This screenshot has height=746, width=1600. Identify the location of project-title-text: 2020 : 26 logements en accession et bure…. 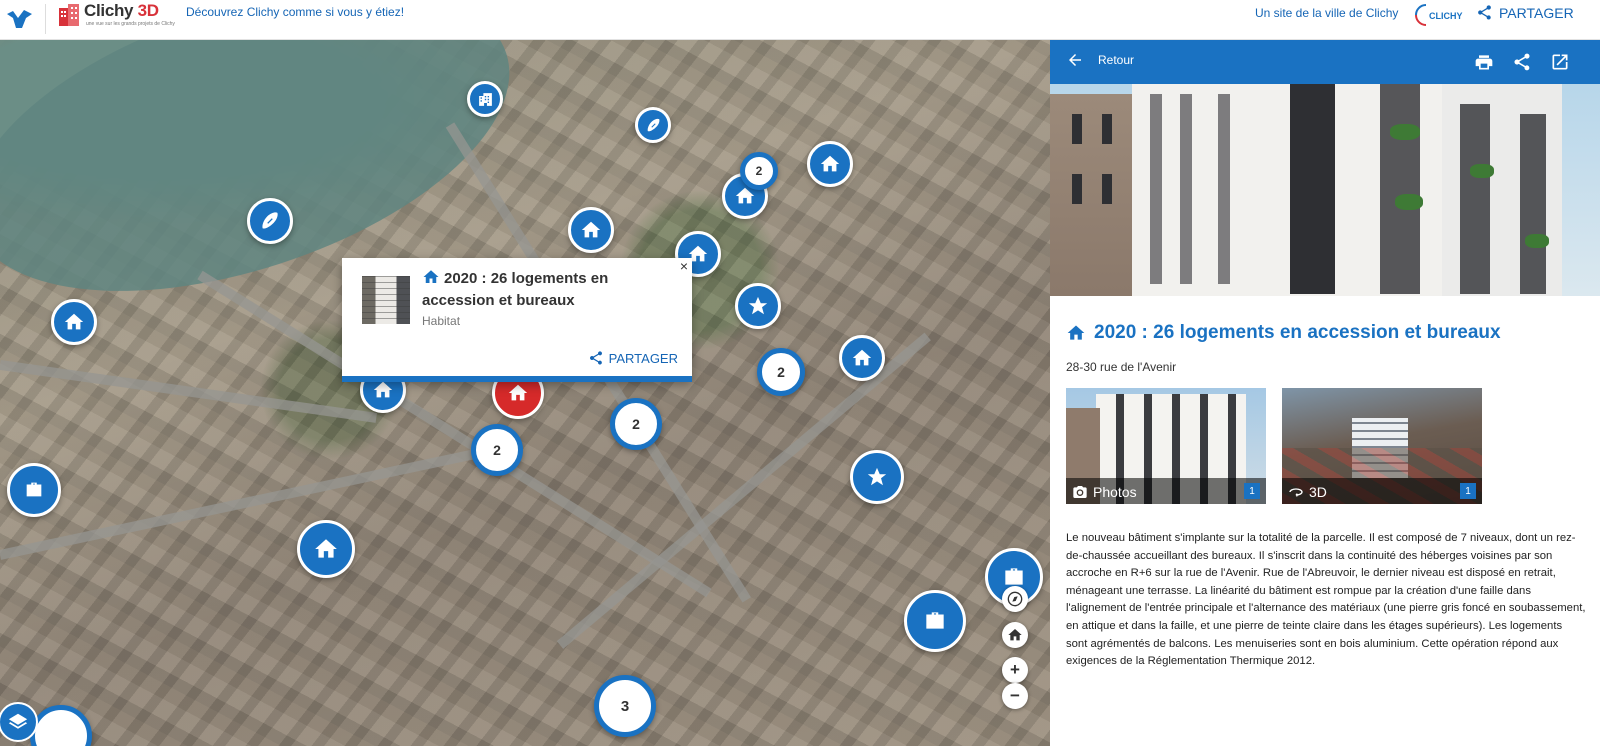
(1297, 332).